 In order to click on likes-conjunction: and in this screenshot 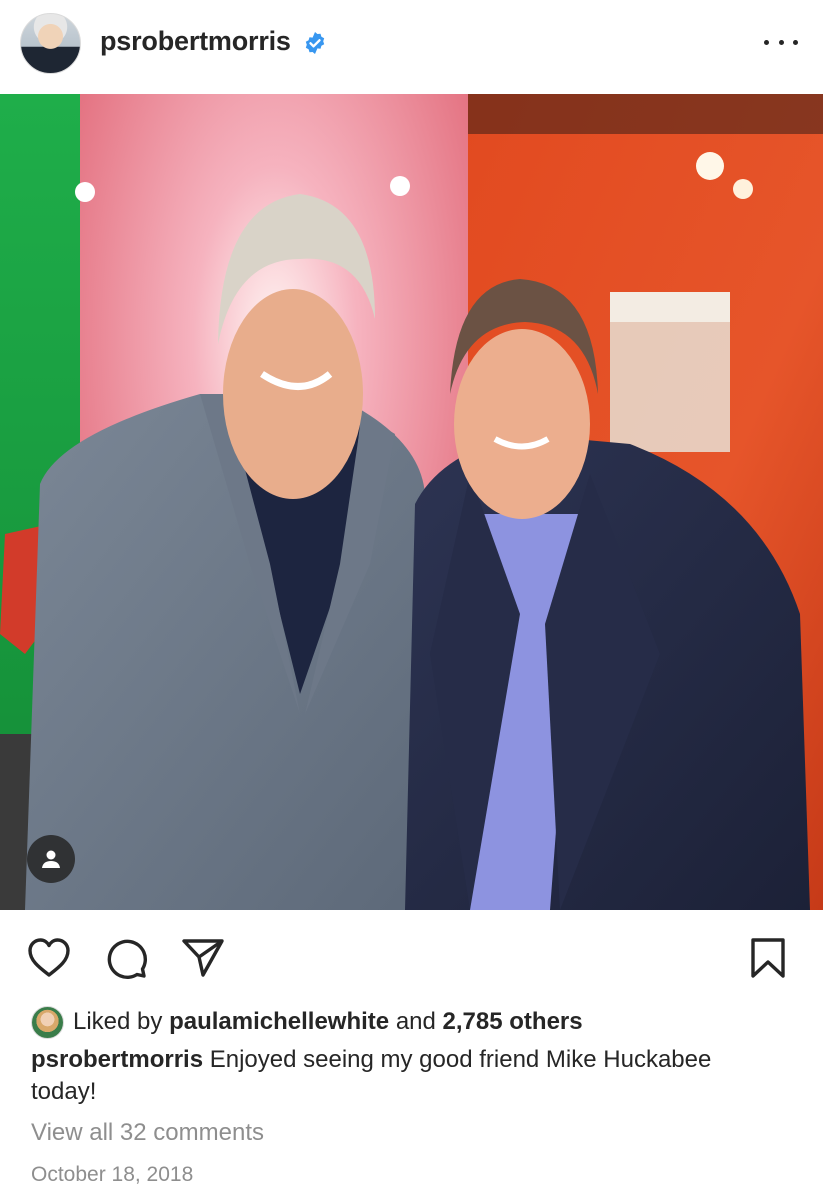, I will do `click(415, 1021)`.